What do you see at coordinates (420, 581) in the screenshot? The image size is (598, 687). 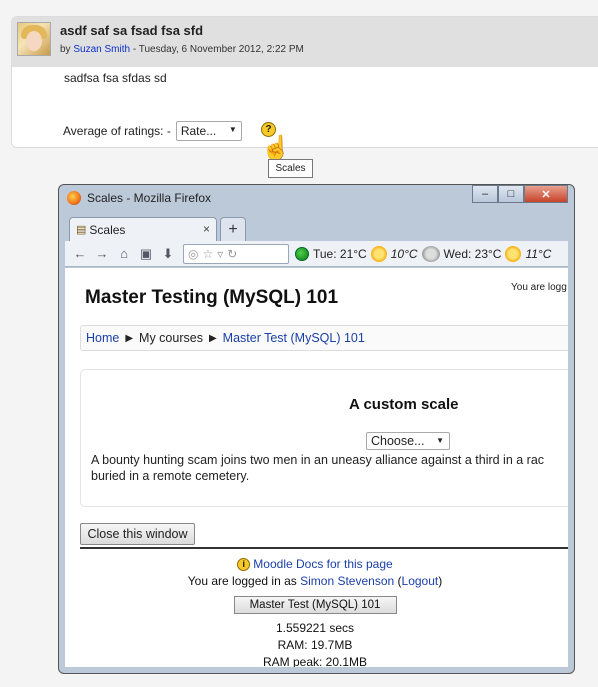 I see `logout-link: Logout` at bounding box center [420, 581].